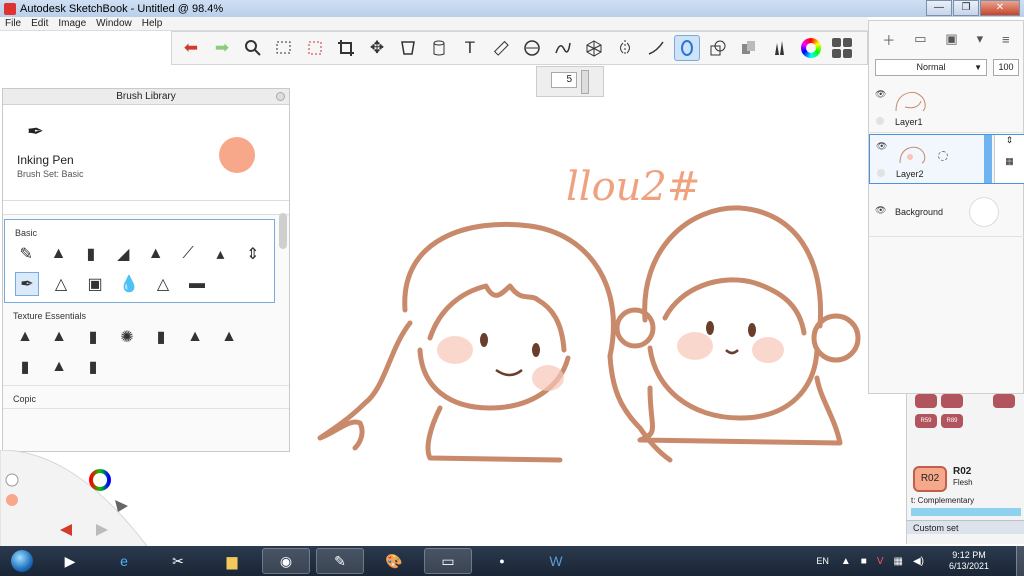  I want to click on symmetry-icon, so click(625, 48).